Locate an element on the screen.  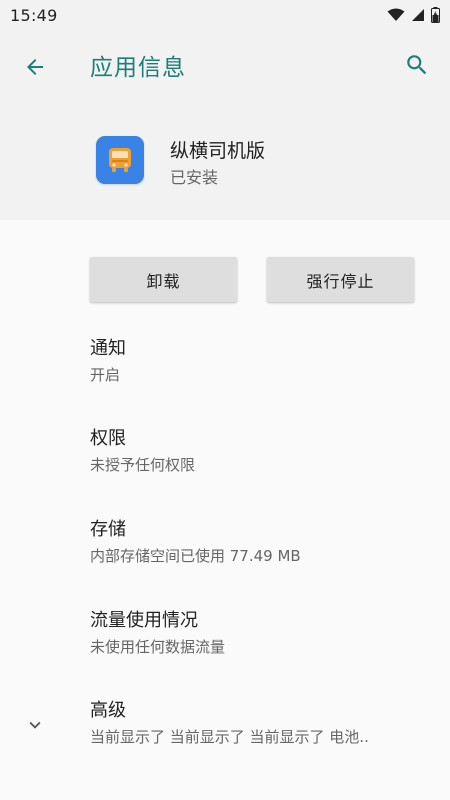
app-header: 纵横司机版 已安装 is located at coordinates (225, 161).